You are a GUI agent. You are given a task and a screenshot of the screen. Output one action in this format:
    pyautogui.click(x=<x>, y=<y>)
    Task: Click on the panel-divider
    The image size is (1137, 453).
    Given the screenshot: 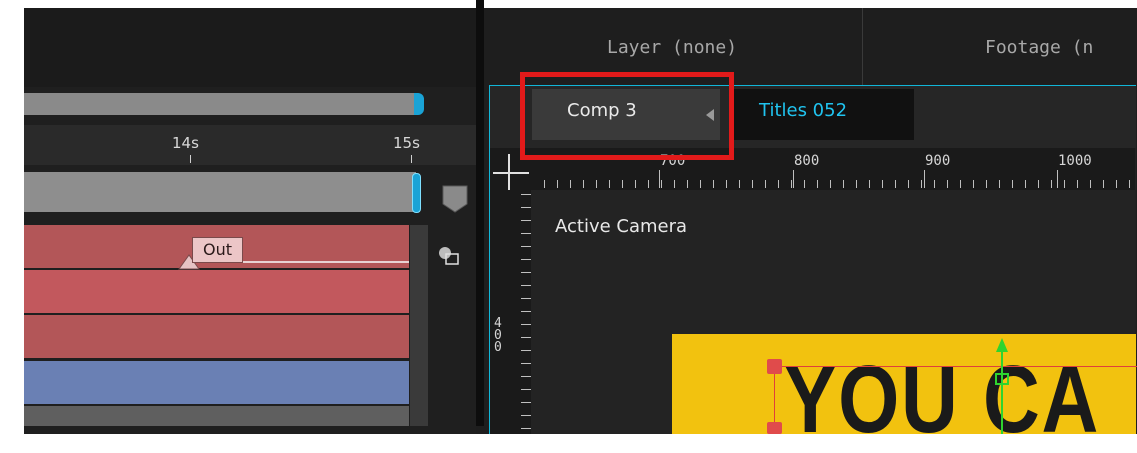 What is the action you would take?
    pyautogui.click(x=480, y=213)
    